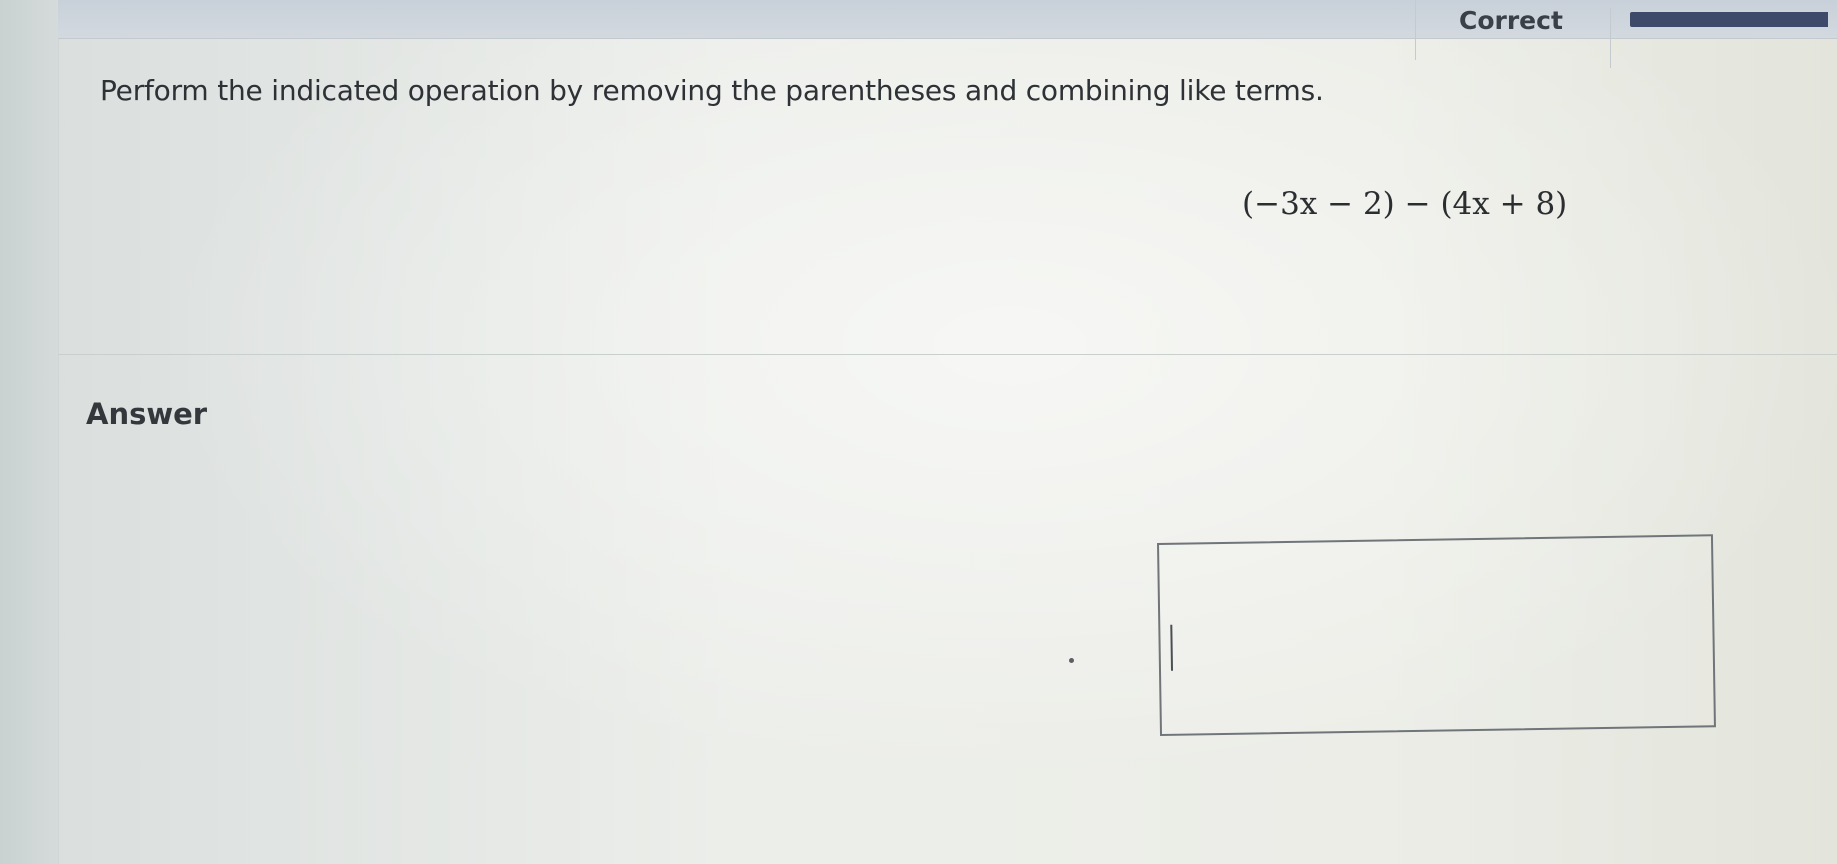 The width and height of the screenshot is (1837, 864). I want to click on math-expression: (−3x − 2) − (4x + 8), so click(1405, 204).